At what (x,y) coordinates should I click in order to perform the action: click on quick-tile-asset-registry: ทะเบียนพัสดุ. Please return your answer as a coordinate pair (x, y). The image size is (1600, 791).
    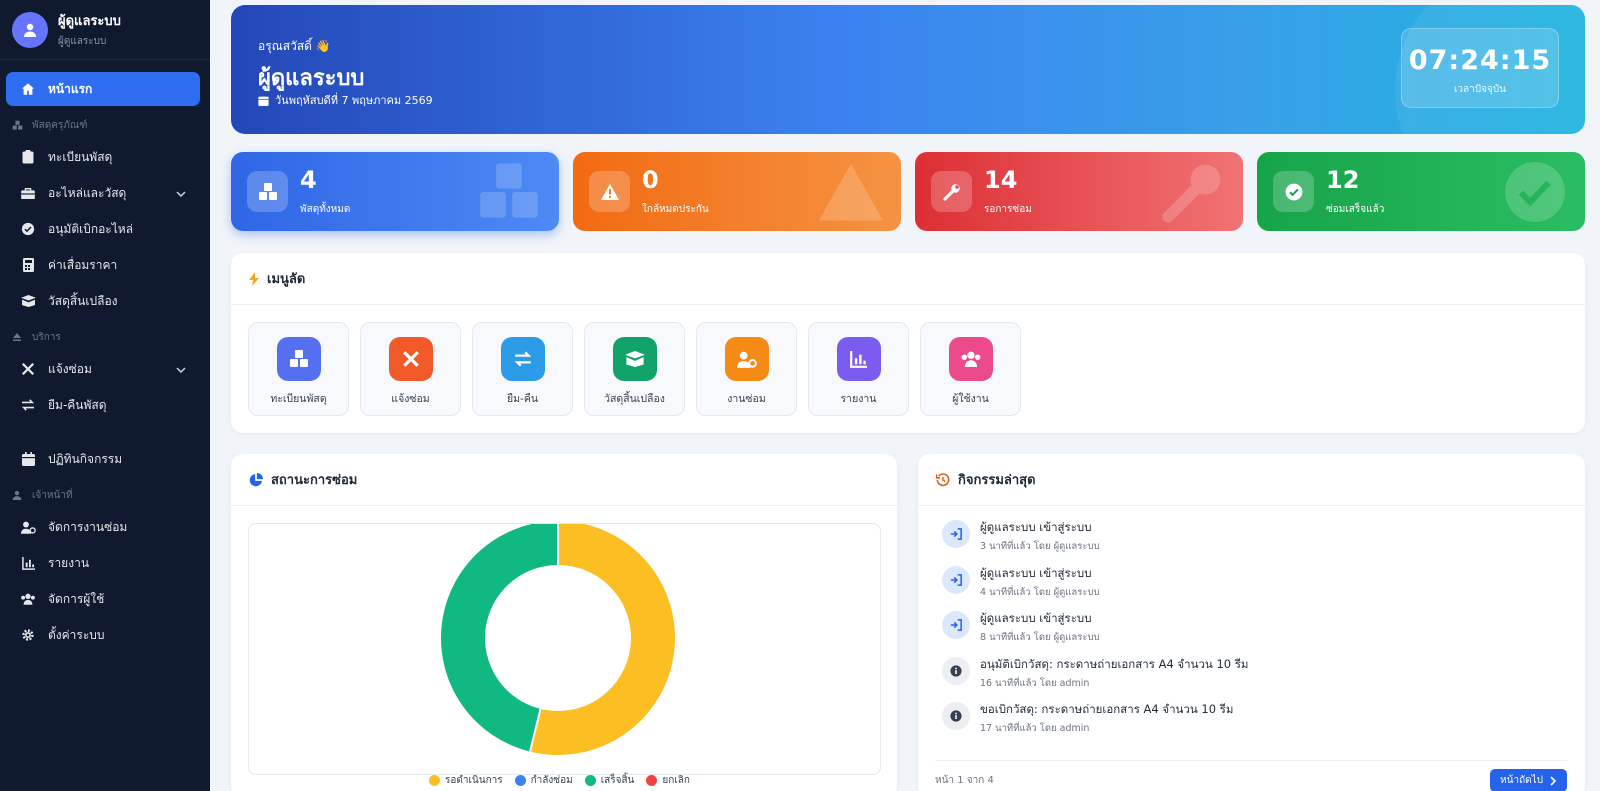
    Looking at the image, I should click on (298, 369).